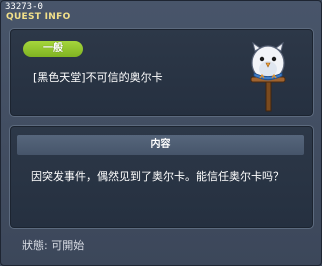 The image size is (322, 266). Describe the element at coordinates (53, 49) in the screenshot. I see `quest-category-badge: 一般` at that location.